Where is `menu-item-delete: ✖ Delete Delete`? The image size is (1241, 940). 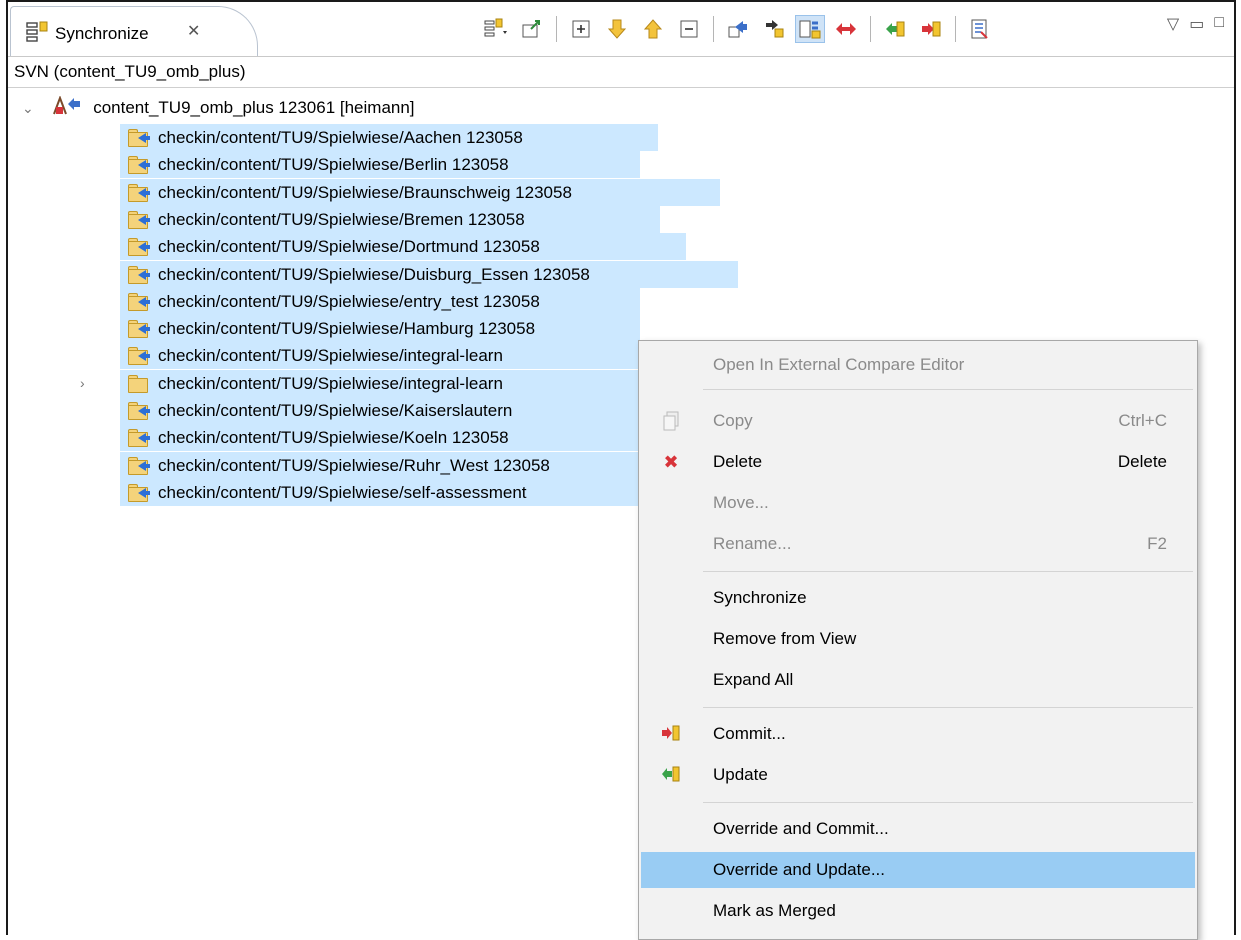 menu-item-delete: ✖ Delete Delete is located at coordinates (918, 462).